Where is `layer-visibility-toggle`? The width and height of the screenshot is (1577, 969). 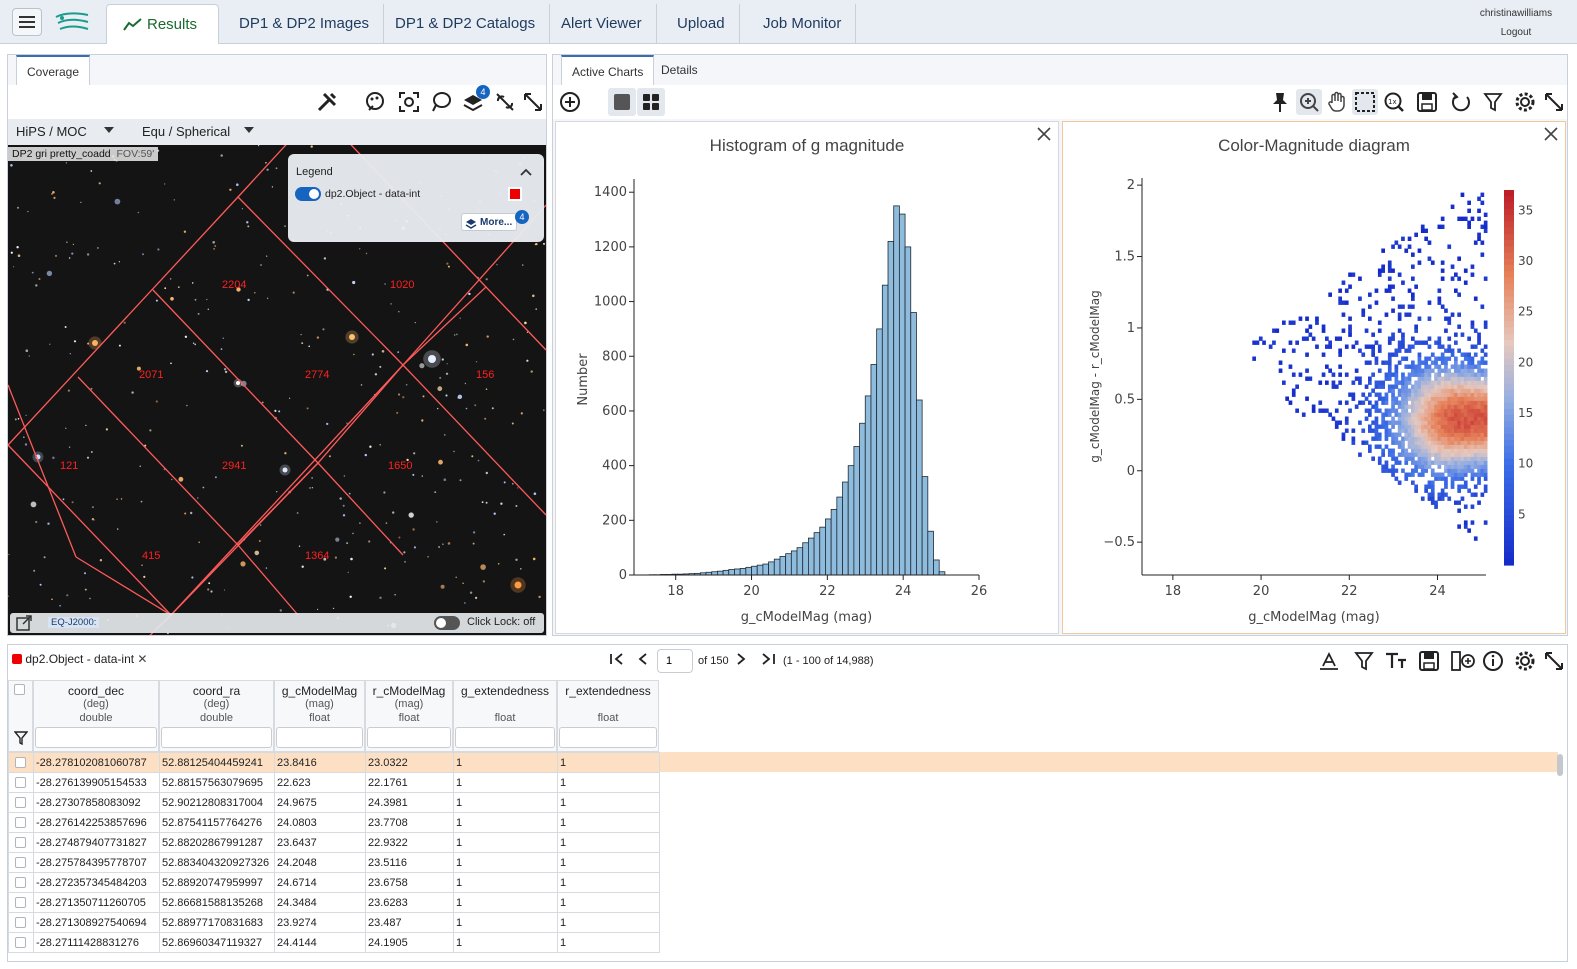 layer-visibility-toggle is located at coordinates (308, 194).